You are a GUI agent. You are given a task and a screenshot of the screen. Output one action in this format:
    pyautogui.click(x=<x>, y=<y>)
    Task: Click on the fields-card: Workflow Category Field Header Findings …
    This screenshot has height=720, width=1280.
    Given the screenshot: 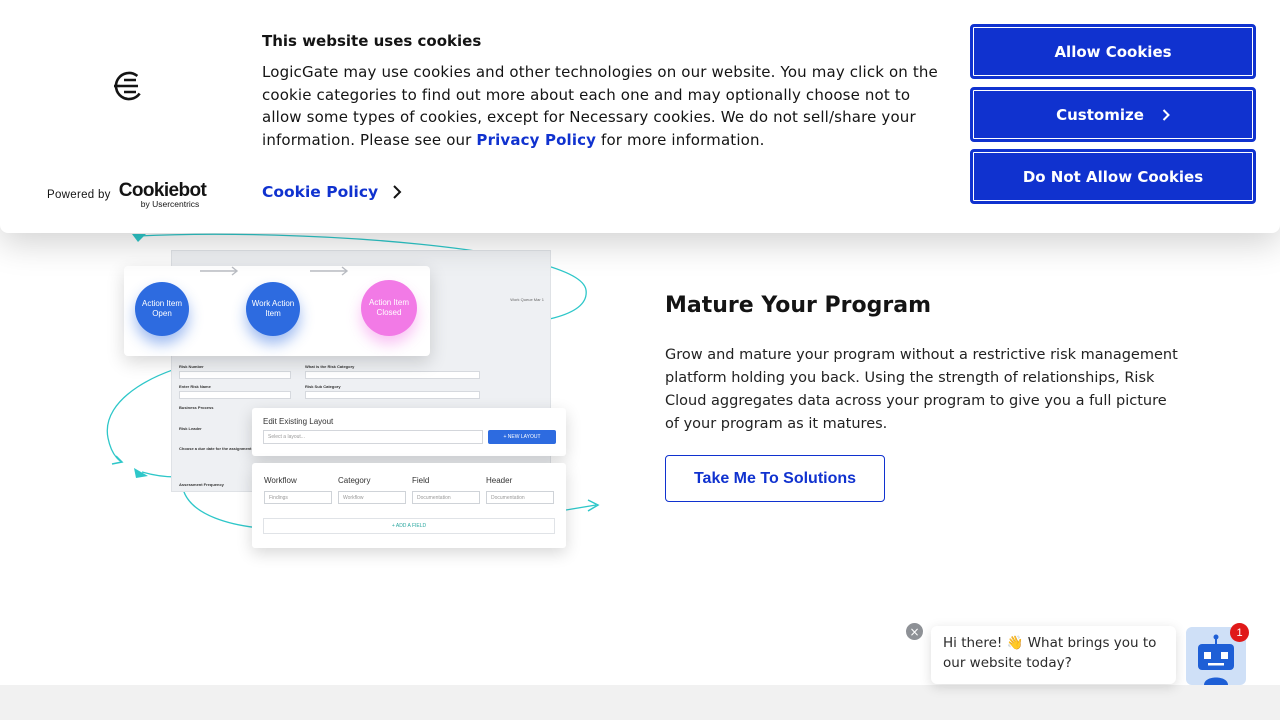 What is the action you would take?
    pyautogui.click(x=409, y=505)
    